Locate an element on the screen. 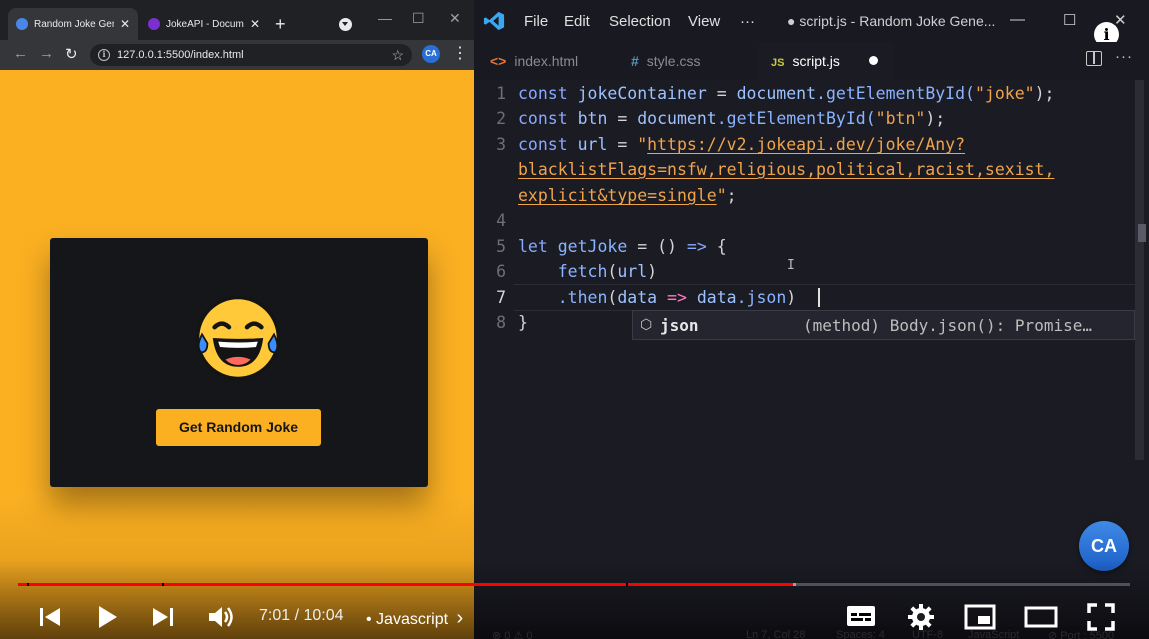 This screenshot has height=639, width=1149. laughing-emoji-icon is located at coordinates (238, 338).